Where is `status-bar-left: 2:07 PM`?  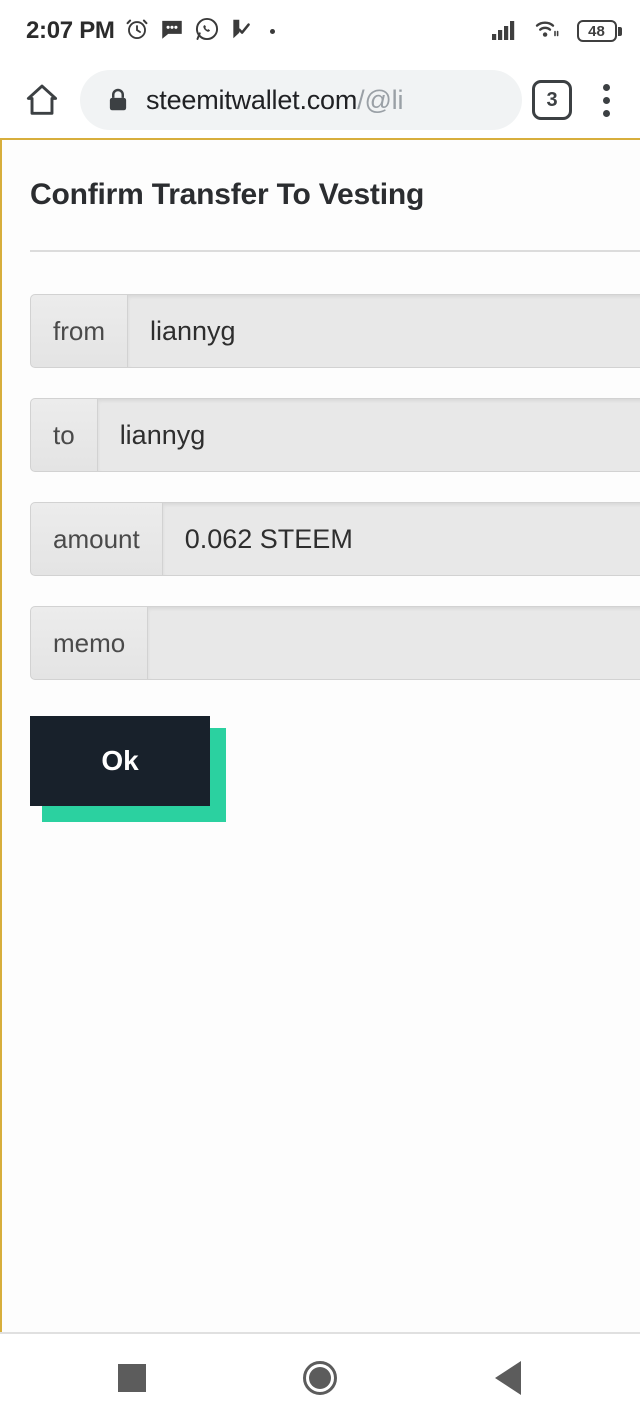
status-bar-left: 2:07 PM is located at coordinates (150, 31).